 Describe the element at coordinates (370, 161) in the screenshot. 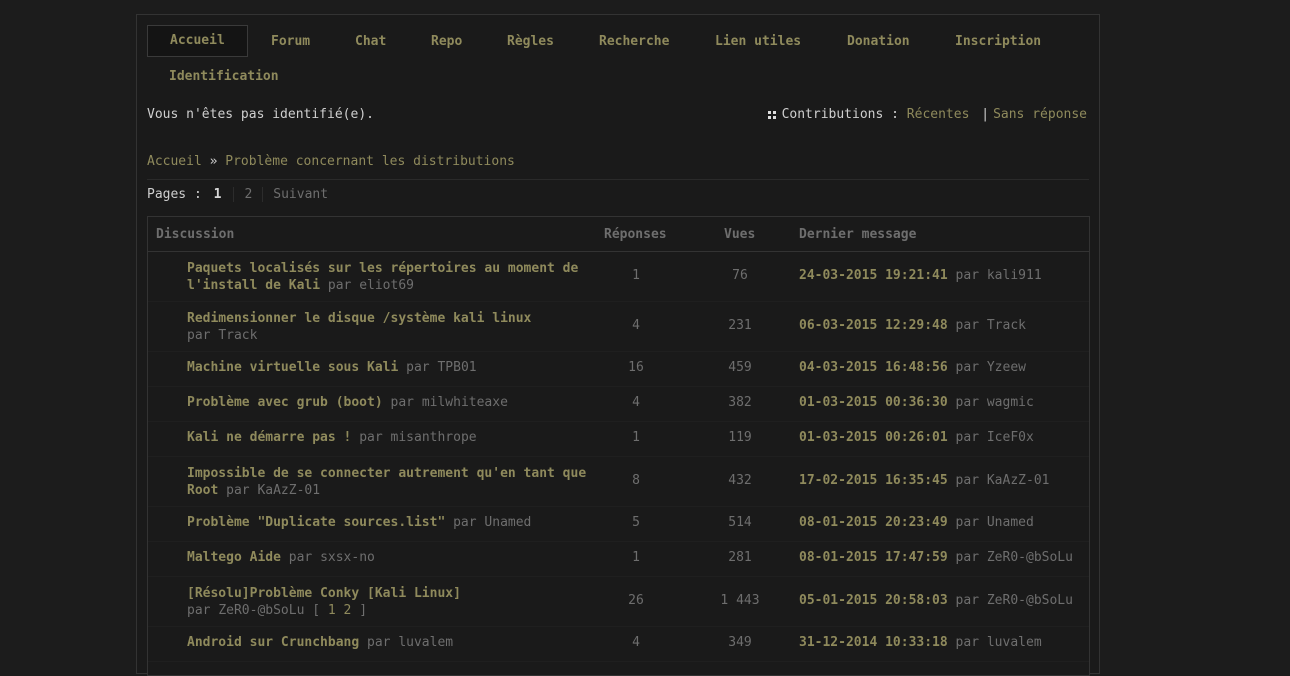

I see `breadcrumb-current: Problème concernant les distributions` at that location.